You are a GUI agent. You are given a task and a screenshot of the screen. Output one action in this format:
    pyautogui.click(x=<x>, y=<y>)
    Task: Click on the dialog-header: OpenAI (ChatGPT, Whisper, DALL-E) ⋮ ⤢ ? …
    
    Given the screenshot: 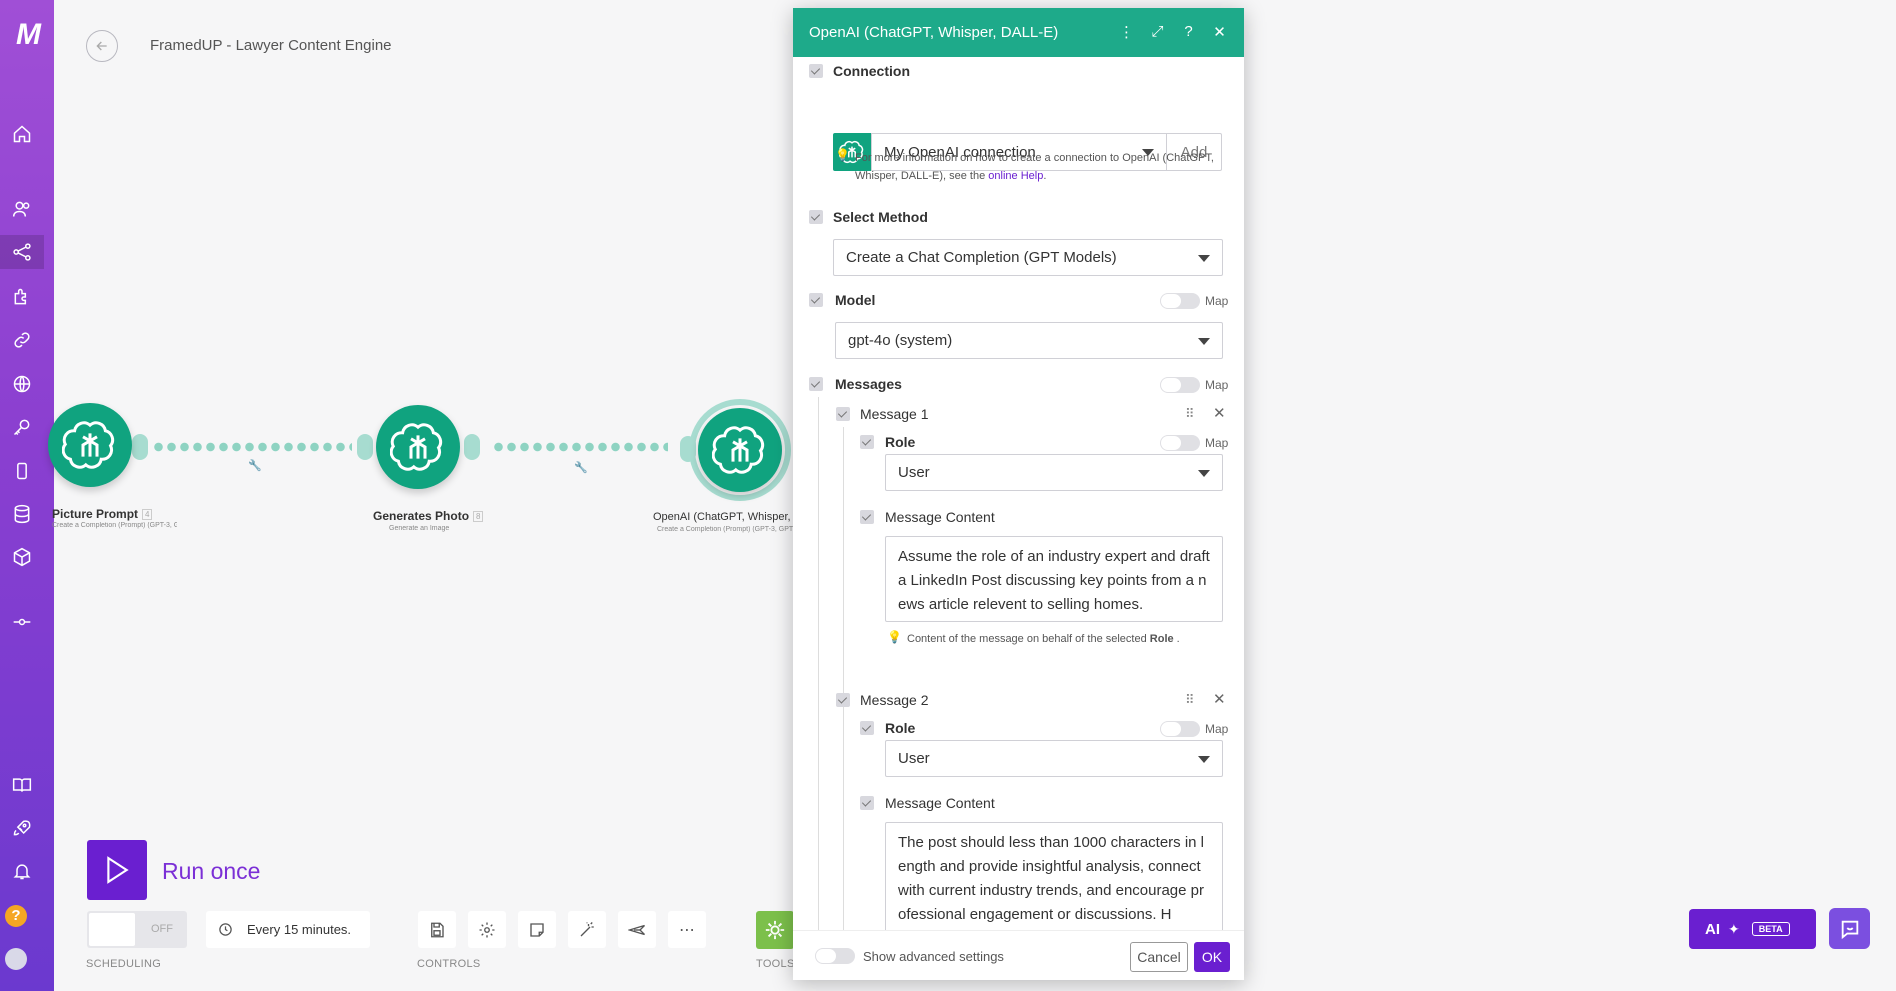 What is the action you would take?
    pyautogui.click(x=1018, y=32)
    